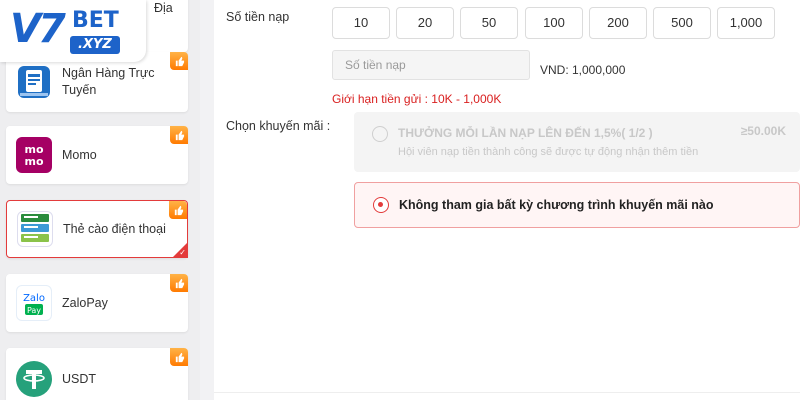 Image resolution: width=800 pixels, height=400 pixels. Describe the element at coordinates (95, 45) in the screenshot. I see `logo-xyz-text: .XYZ` at that location.